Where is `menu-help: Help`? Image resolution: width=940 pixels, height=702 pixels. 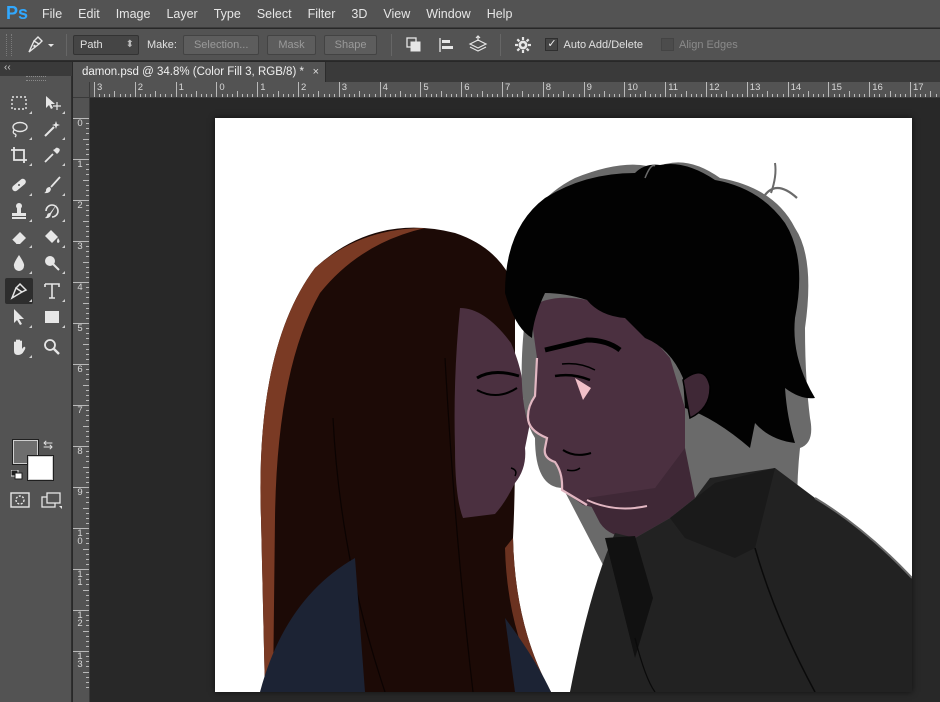 menu-help: Help is located at coordinates (500, 14).